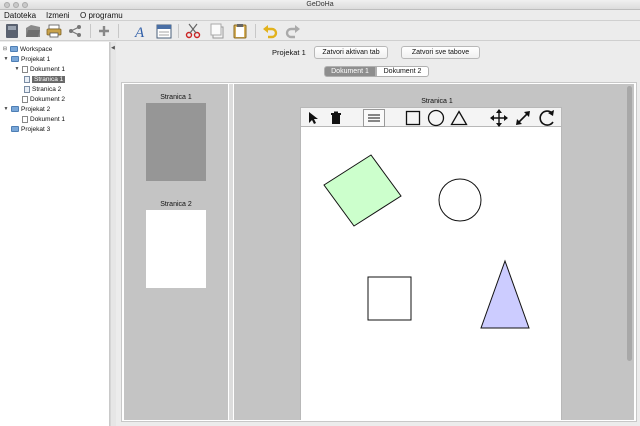  Describe the element at coordinates (113, 48) in the screenshot. I see `collapse-arrow-icon: ◀` at that location.